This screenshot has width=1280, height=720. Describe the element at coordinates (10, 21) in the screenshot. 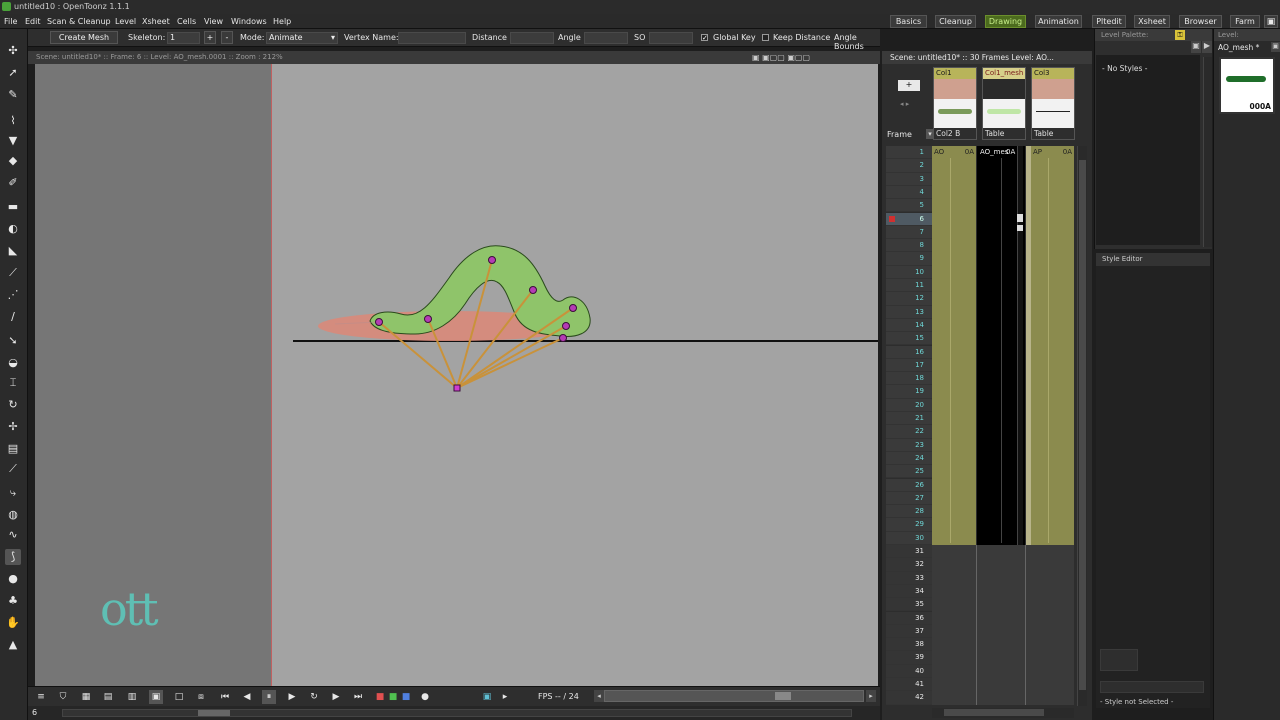

I see `menu-file: File` at that location.